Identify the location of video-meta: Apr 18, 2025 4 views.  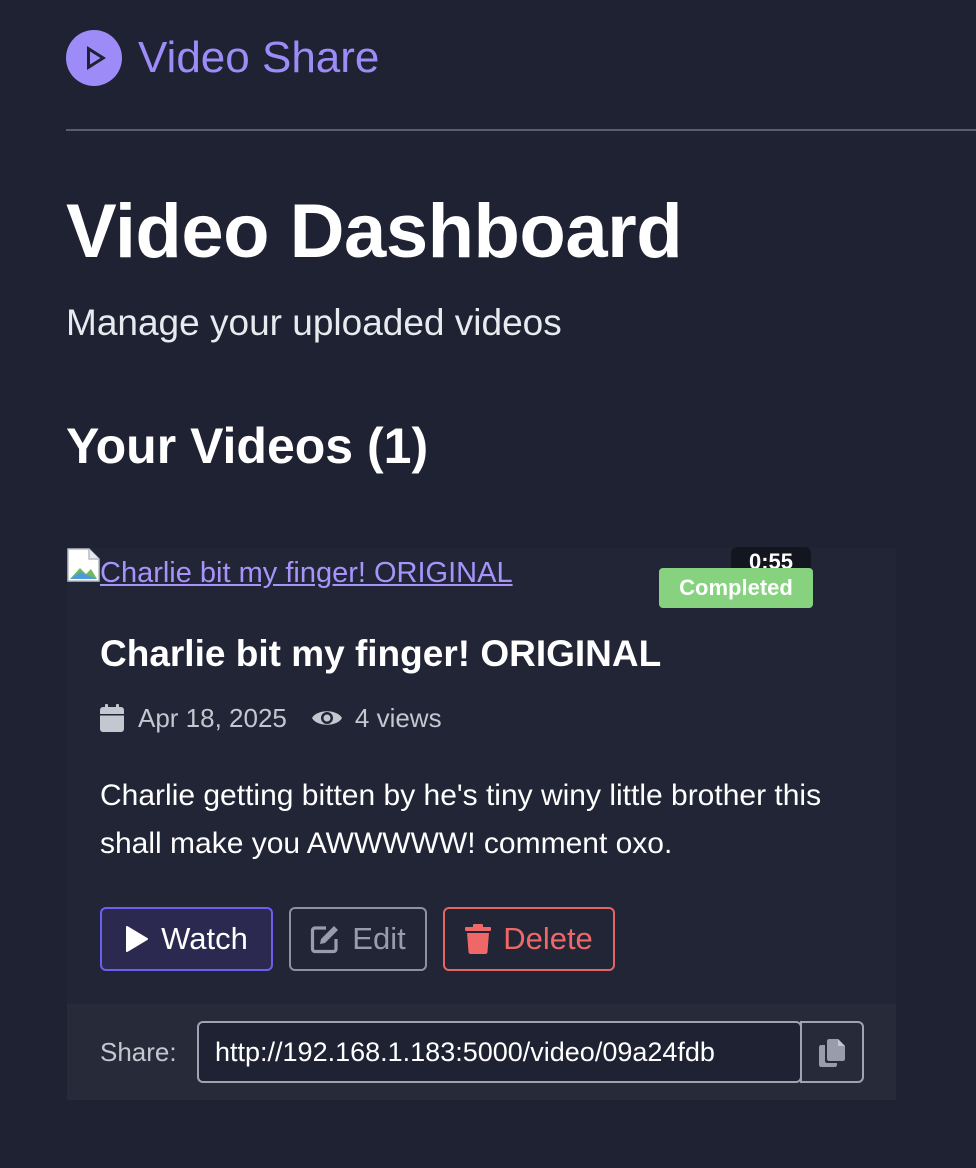
(271, 718).